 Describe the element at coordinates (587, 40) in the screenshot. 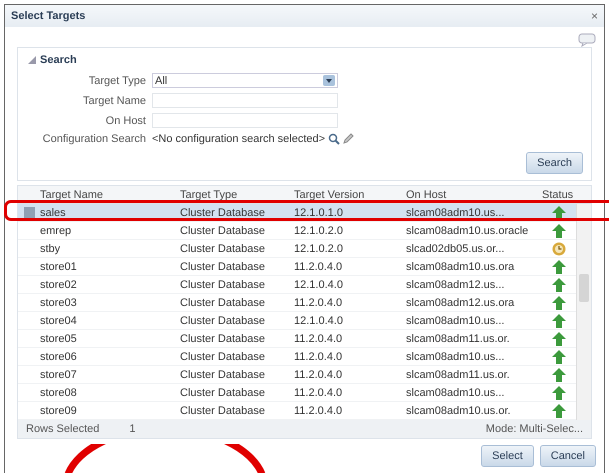

I see `help-icon` at that location.